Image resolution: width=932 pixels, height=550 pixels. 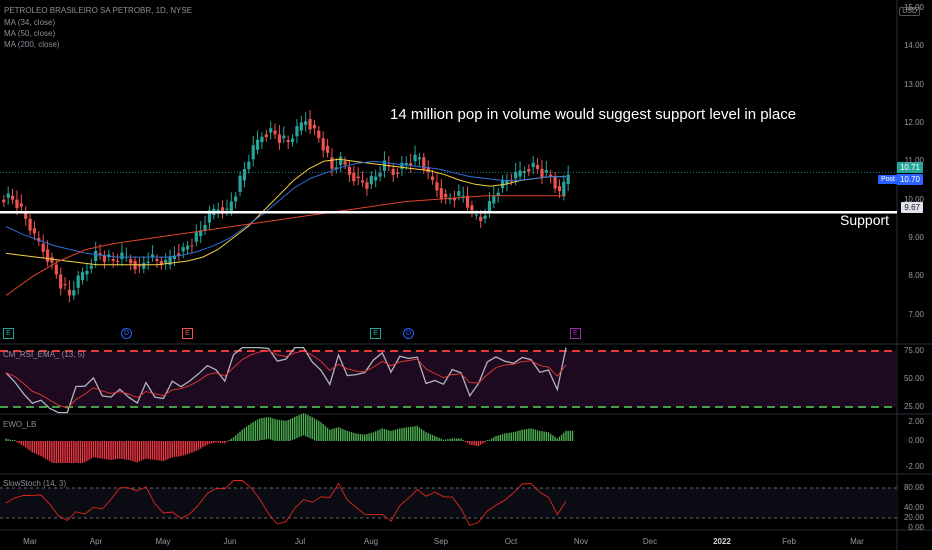 I want to click on stoch-axis-label: 40.00, so click(x=913, y=507).